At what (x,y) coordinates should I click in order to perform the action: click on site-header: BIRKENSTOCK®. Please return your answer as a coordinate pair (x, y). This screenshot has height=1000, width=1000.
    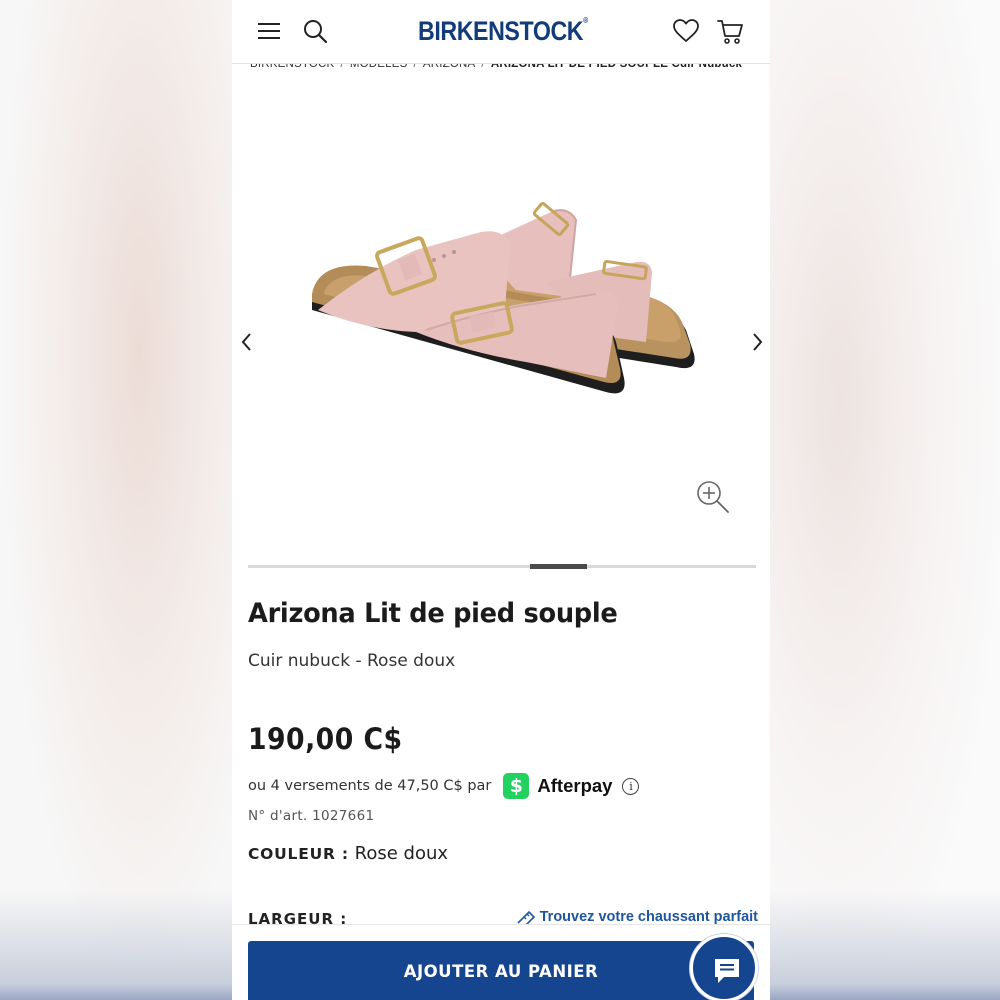
    Looking at the image, I should click on (501, 32).